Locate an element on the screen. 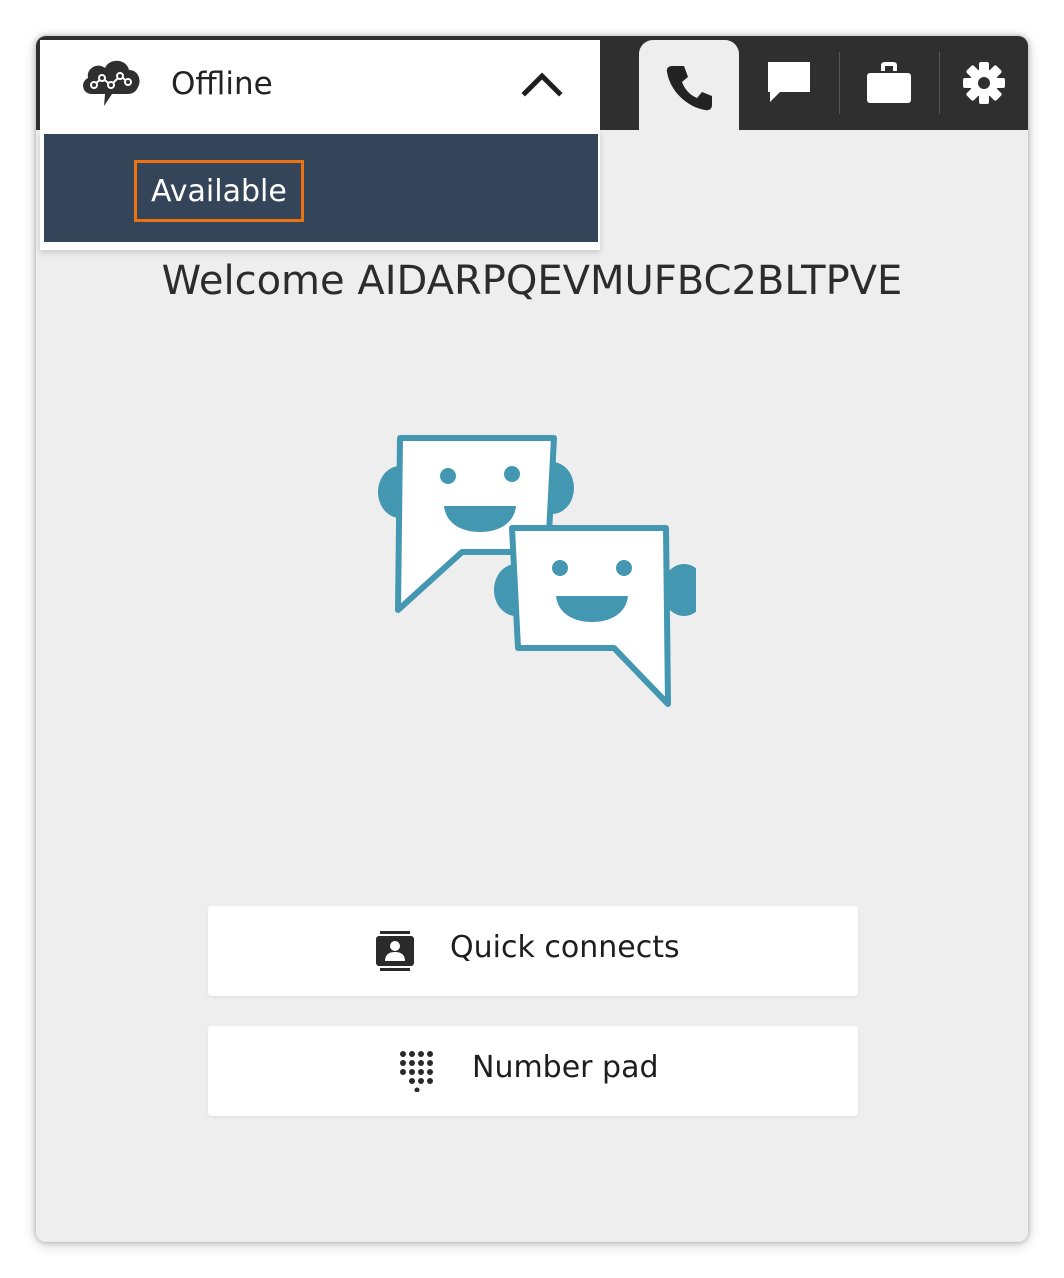  tab-chat is located at coordinates (789, 83).